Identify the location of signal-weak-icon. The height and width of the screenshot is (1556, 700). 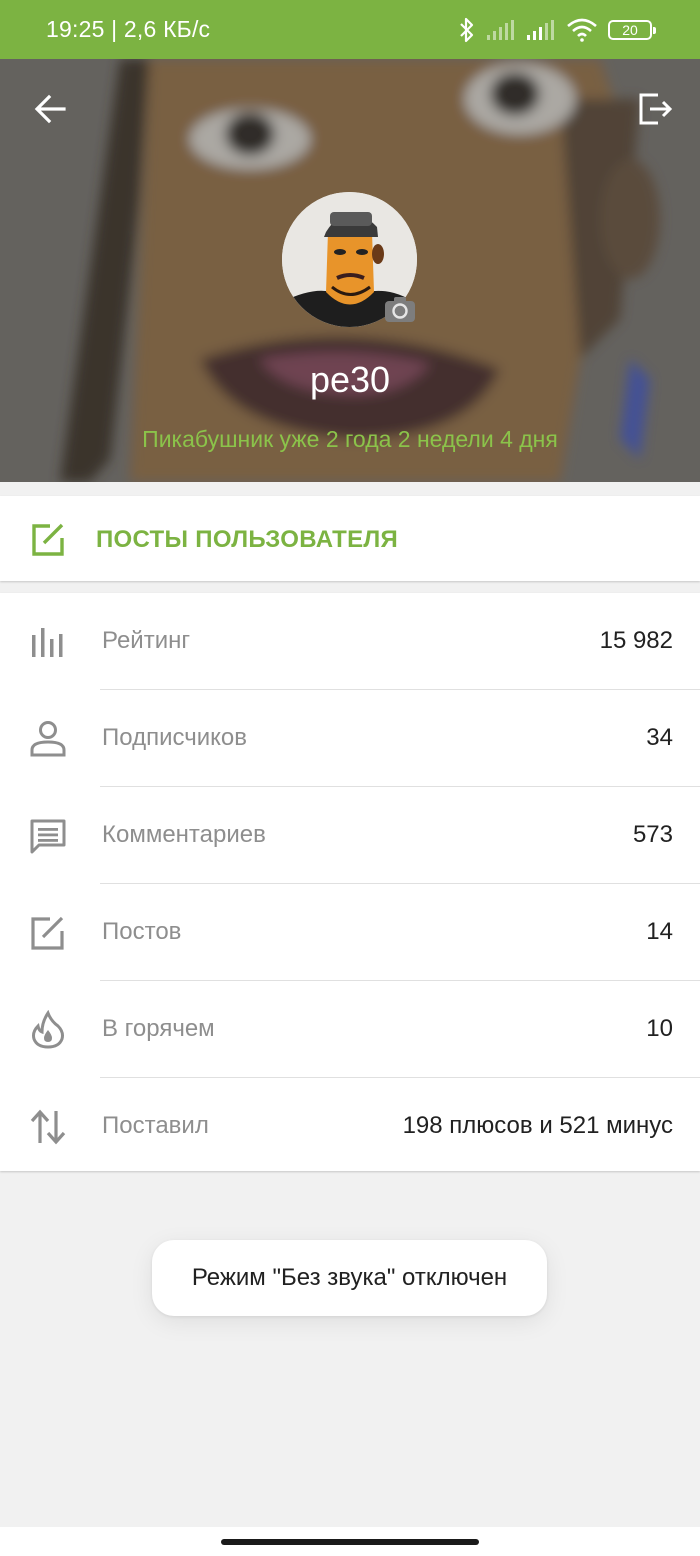
(500, 29).